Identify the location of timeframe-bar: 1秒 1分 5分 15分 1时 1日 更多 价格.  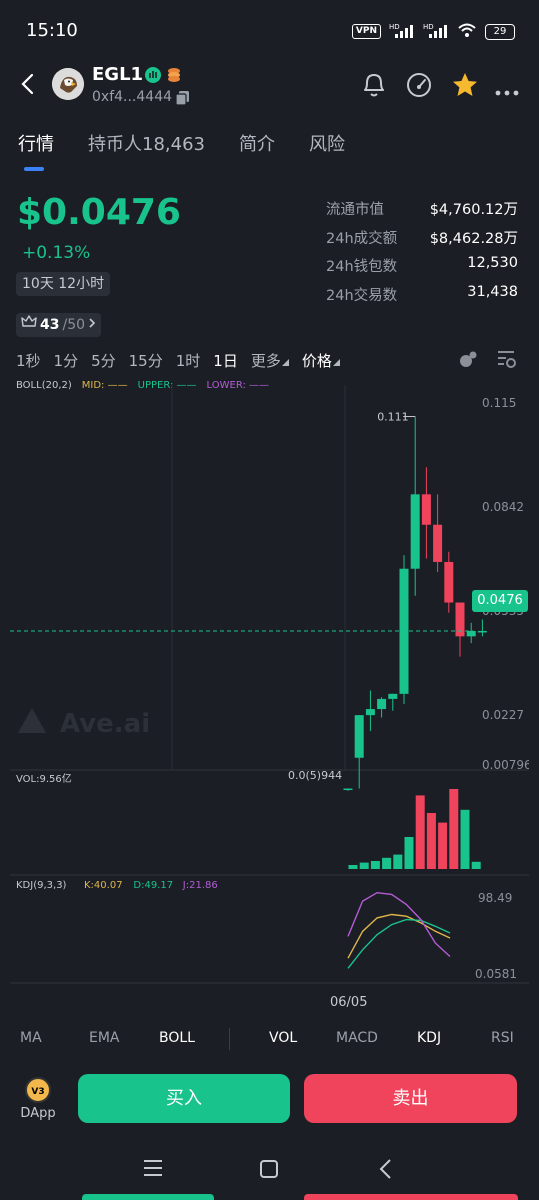
(178, 360).